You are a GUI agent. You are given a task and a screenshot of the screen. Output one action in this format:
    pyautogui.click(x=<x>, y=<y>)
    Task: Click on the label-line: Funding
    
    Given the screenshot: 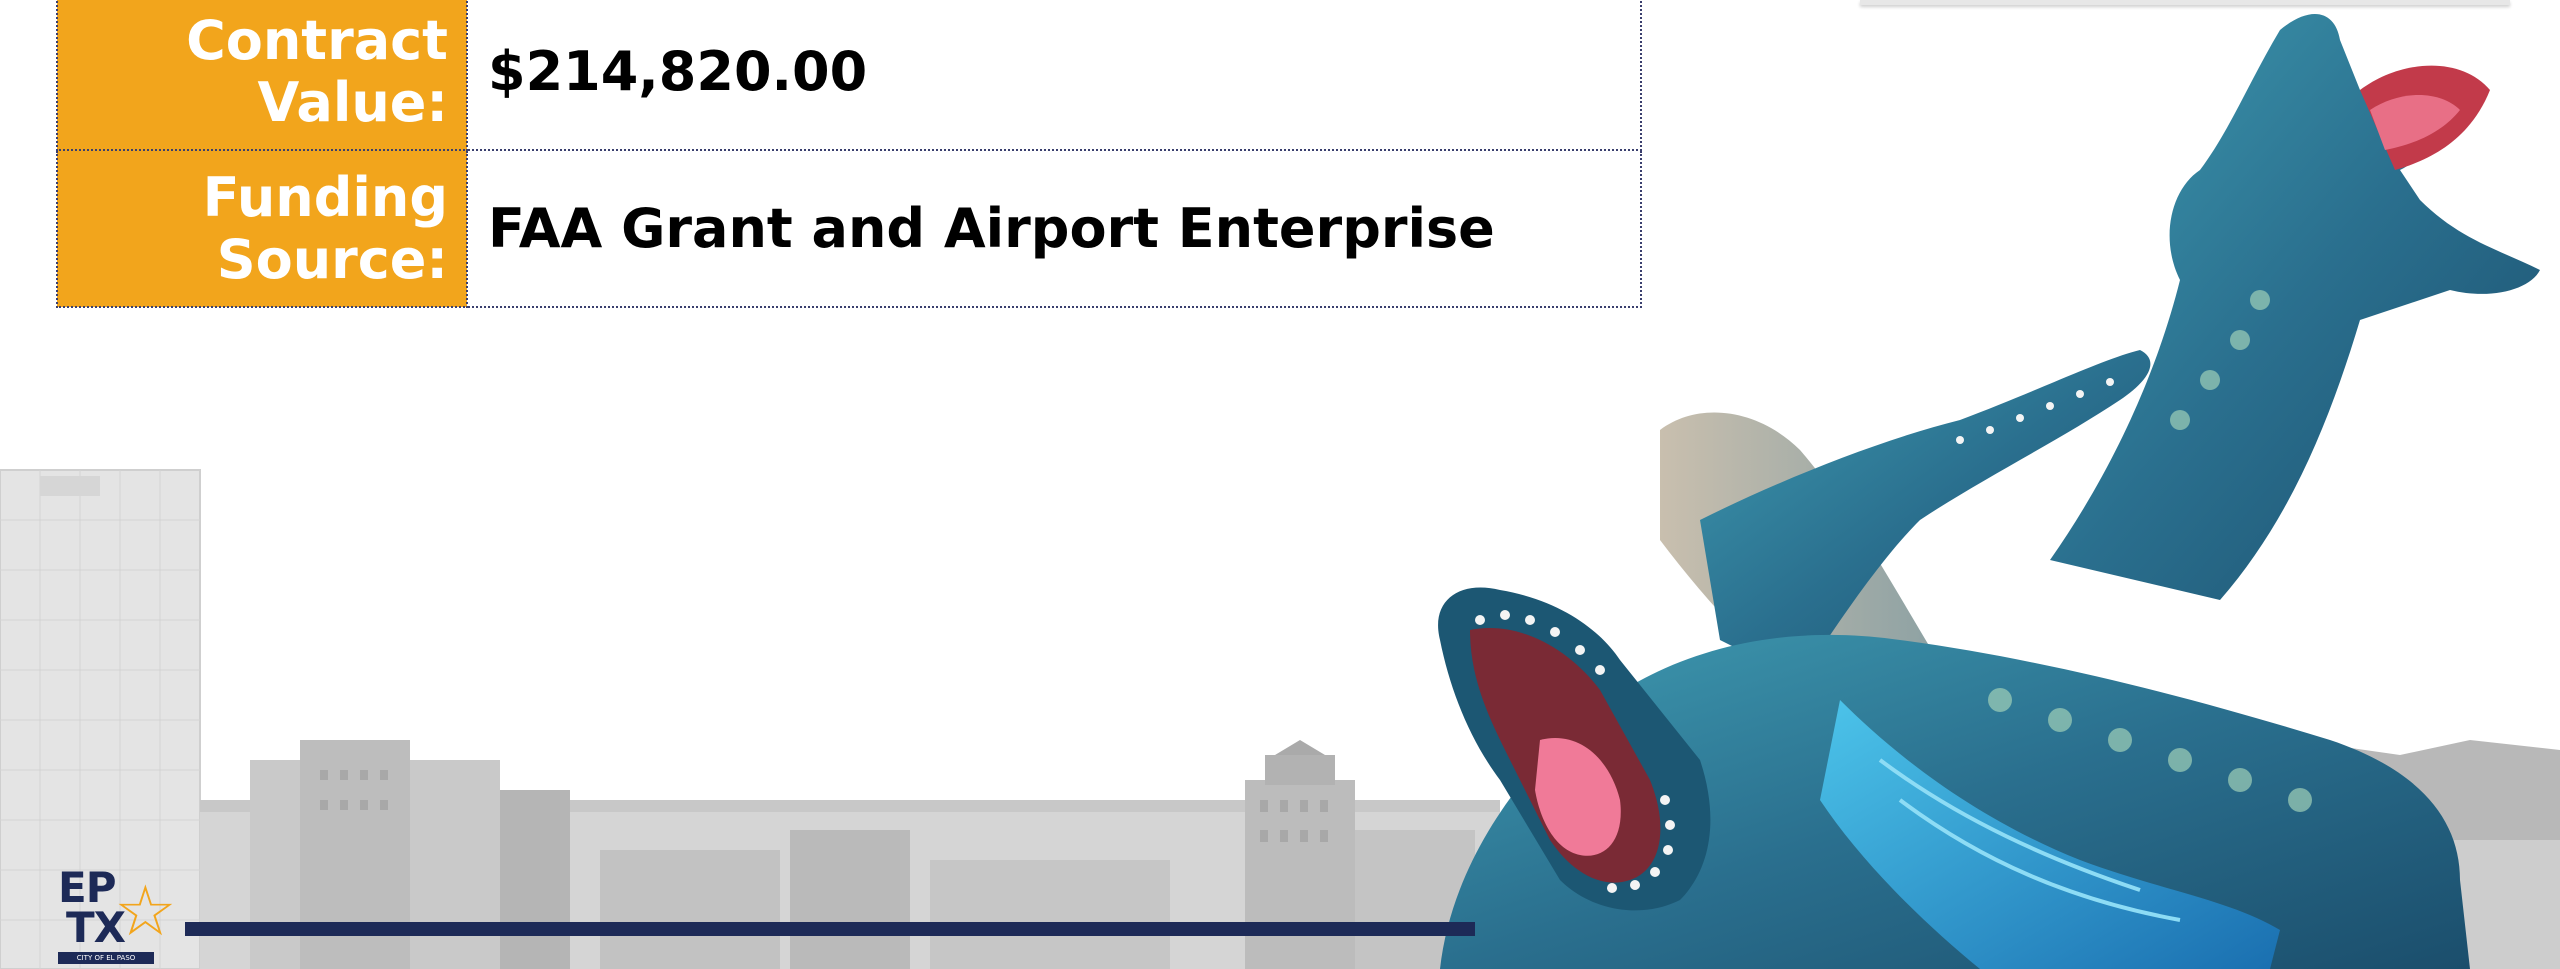 What is the action you would take?
    pyautogui.click(x=325, y=197)
    